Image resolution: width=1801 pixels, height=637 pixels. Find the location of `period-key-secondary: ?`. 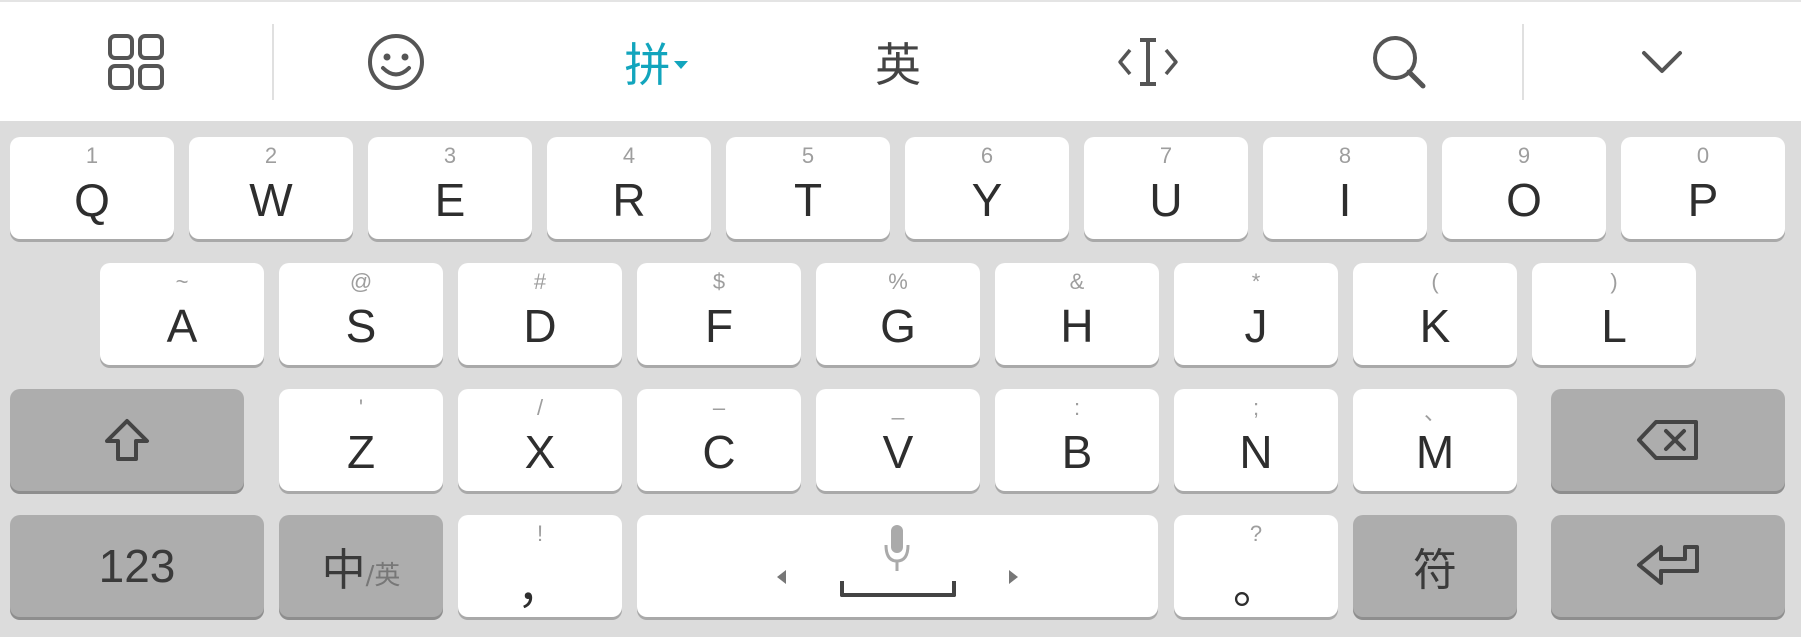

period-key-secondary: ? is located at coordinates (1256, 533).